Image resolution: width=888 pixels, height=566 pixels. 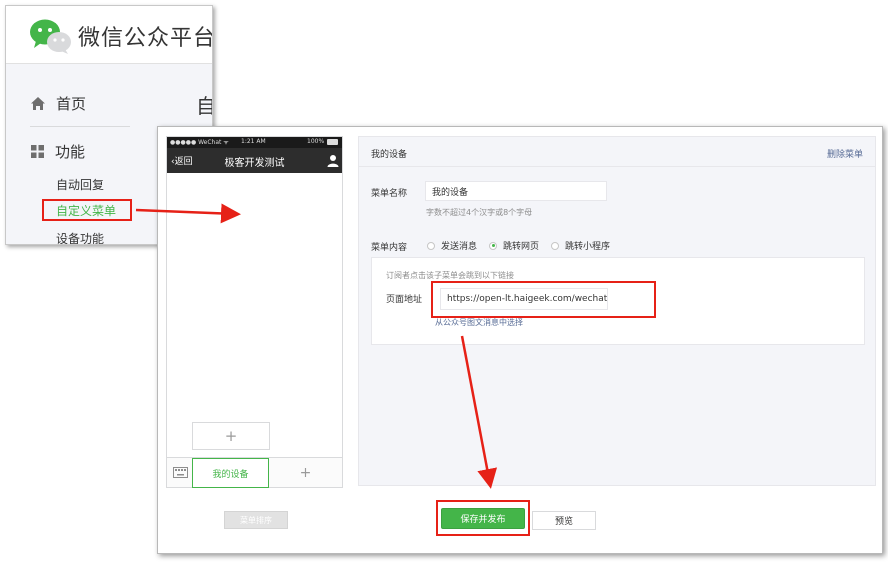 I want to click on sidebar-item-function-label: 功能, so click(x=70, y=151).